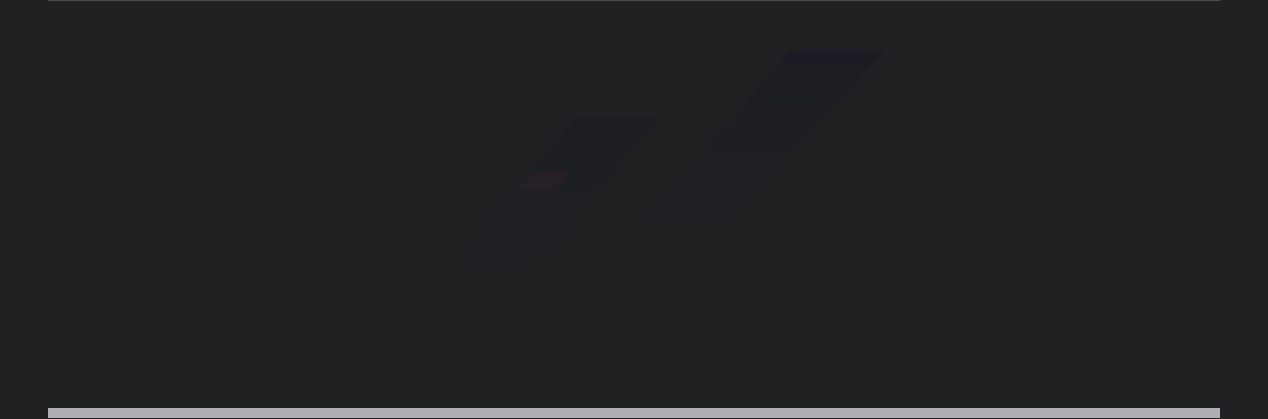 Image resolution: width=1268 pixels, height=419 pixels. What do you see at coordinates (525, 229) in the screenshot?
I see `watermark-stripe-left` at bounding box center [525, 229].